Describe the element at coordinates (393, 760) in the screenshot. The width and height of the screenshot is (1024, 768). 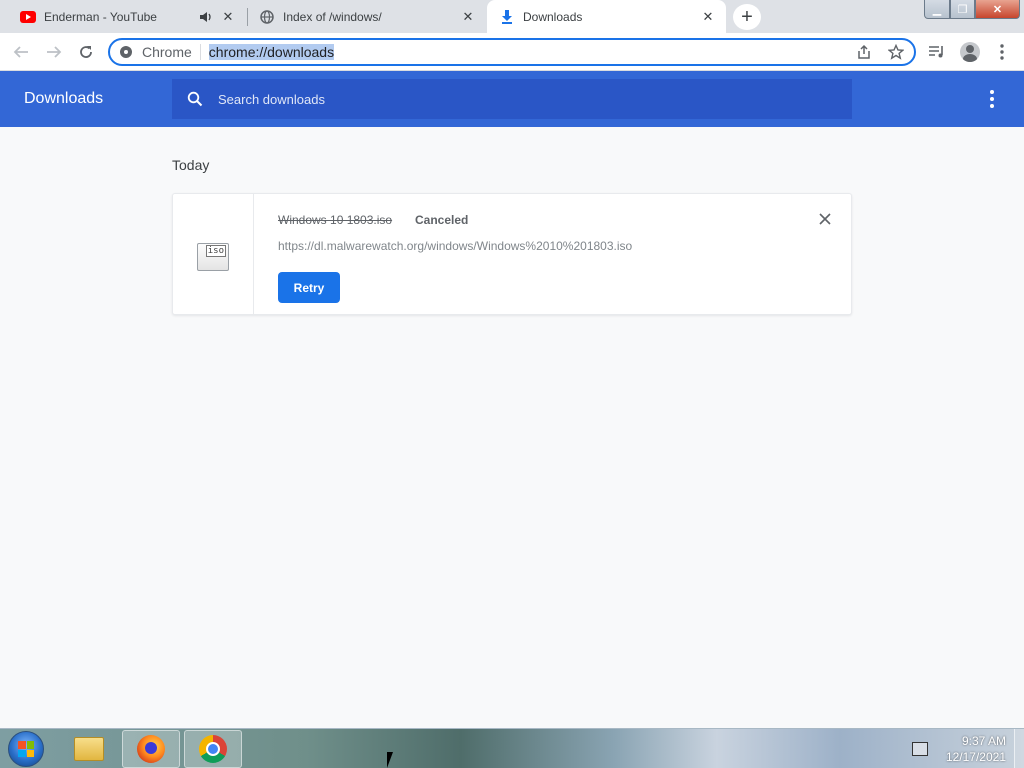
I see `mouse-cursor-icon` at that location.